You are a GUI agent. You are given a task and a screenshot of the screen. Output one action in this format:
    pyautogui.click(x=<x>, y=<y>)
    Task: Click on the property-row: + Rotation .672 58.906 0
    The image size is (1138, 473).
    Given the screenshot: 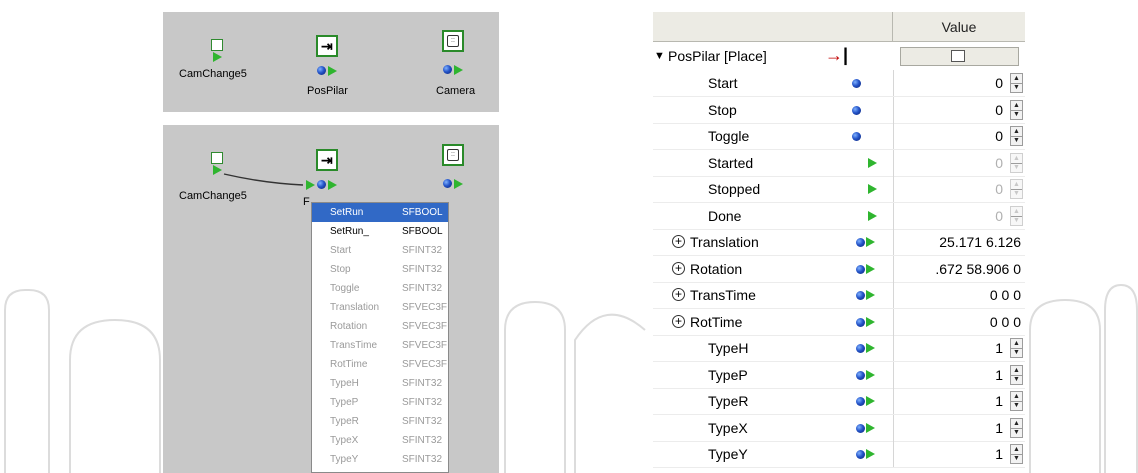 What is the action you would take?
    pyautogui.click(x=839, y=269)
    